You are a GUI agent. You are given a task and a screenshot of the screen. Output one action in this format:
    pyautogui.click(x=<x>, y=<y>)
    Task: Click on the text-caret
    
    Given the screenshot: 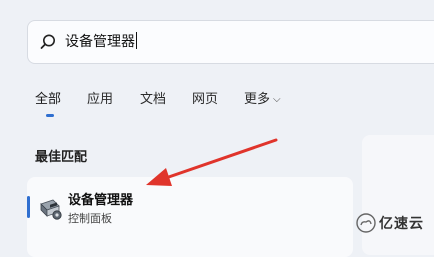 What is the action you would take?
    pyautogui.click(x=136, y=40)
    